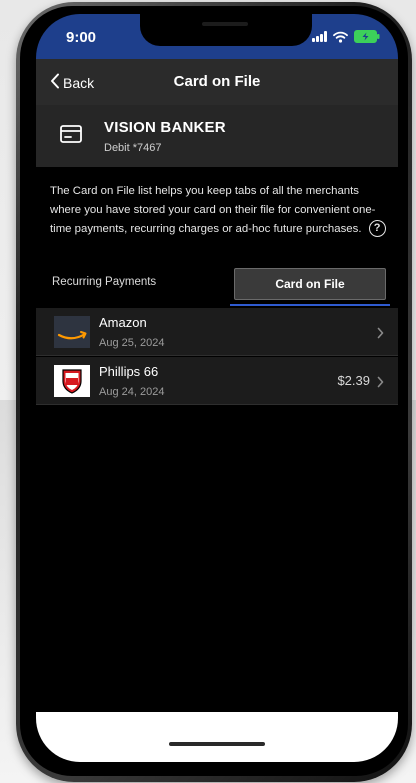 This screenshot has width=416, height=783. Describe the element at coordinates (132, 392) in the screenshot. I see `merchant-date: Aug 24, 2024` at that location.